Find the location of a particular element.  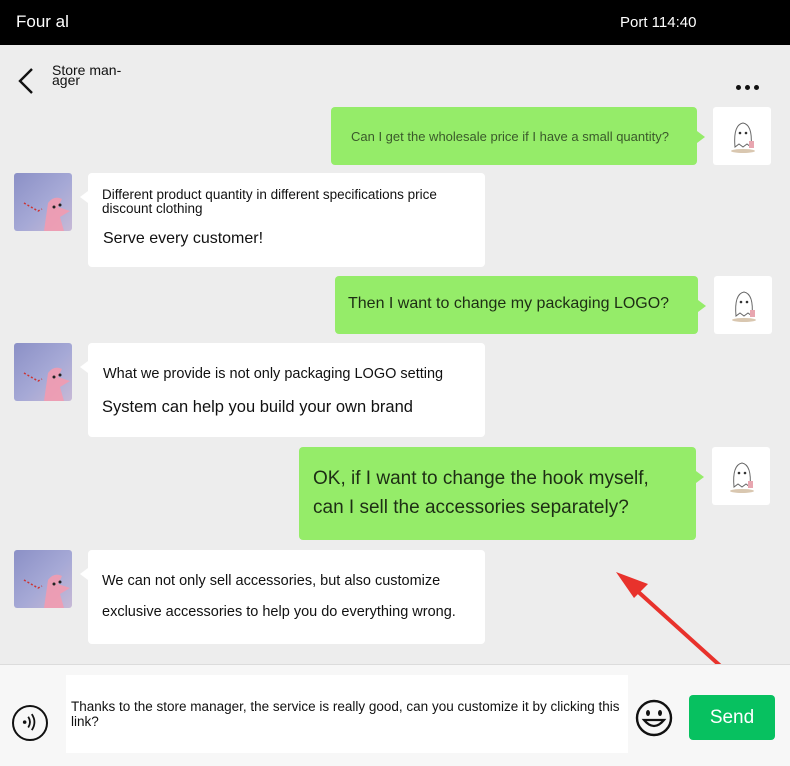

message-text: Serve every customer! is located at coordinates (183, 238).